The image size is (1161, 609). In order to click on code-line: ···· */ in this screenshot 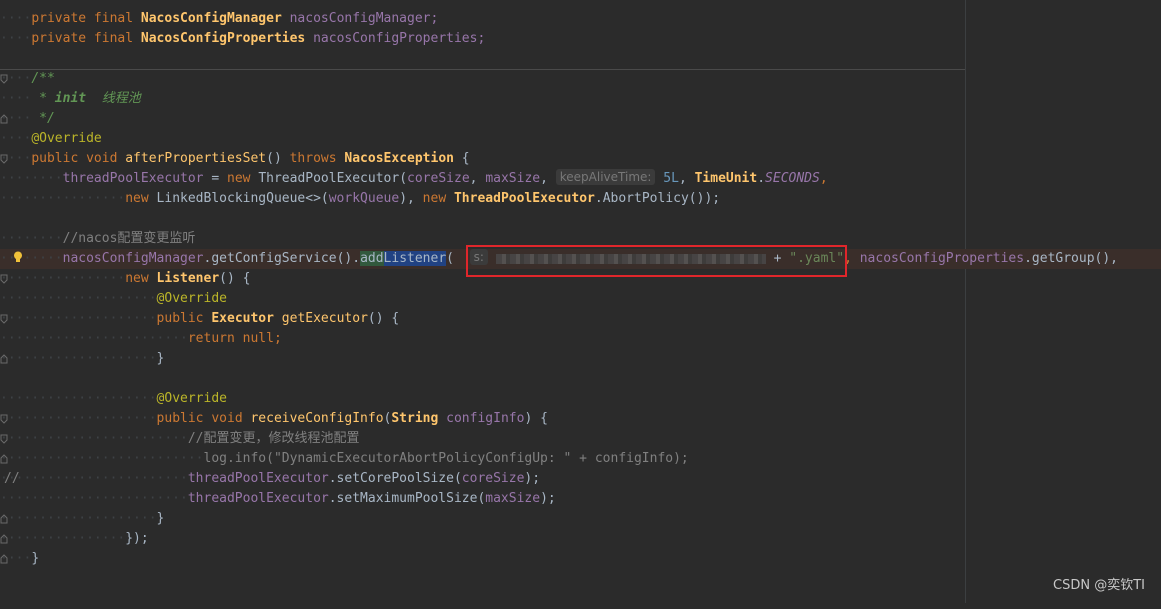, I will do `click(580, 119)`.